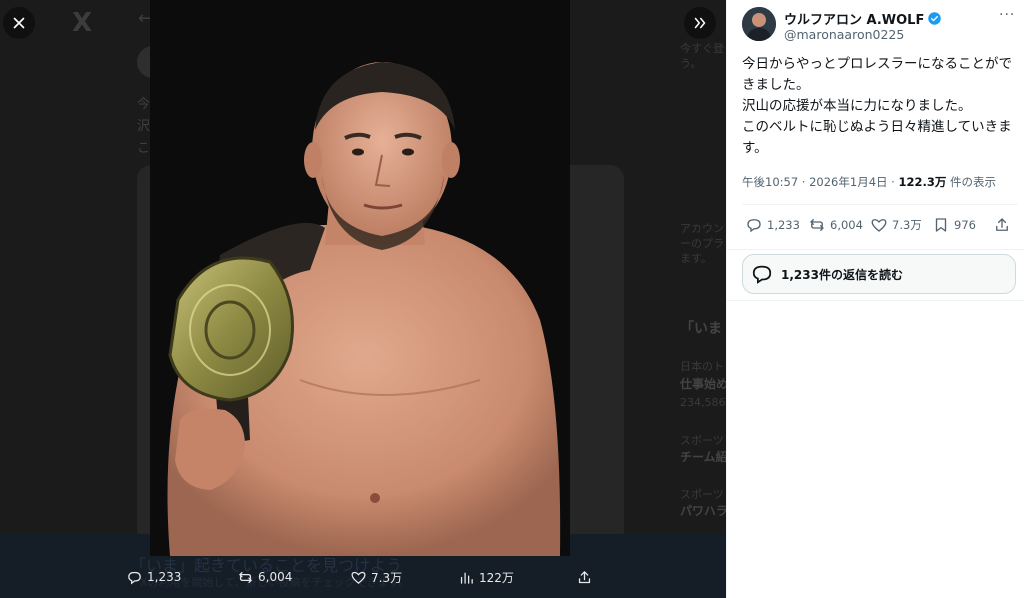  Describe the element at coordinates (854, 20) in the screenshot. I see `author-name-text: ウルフアロン A.WOLF` at that location.